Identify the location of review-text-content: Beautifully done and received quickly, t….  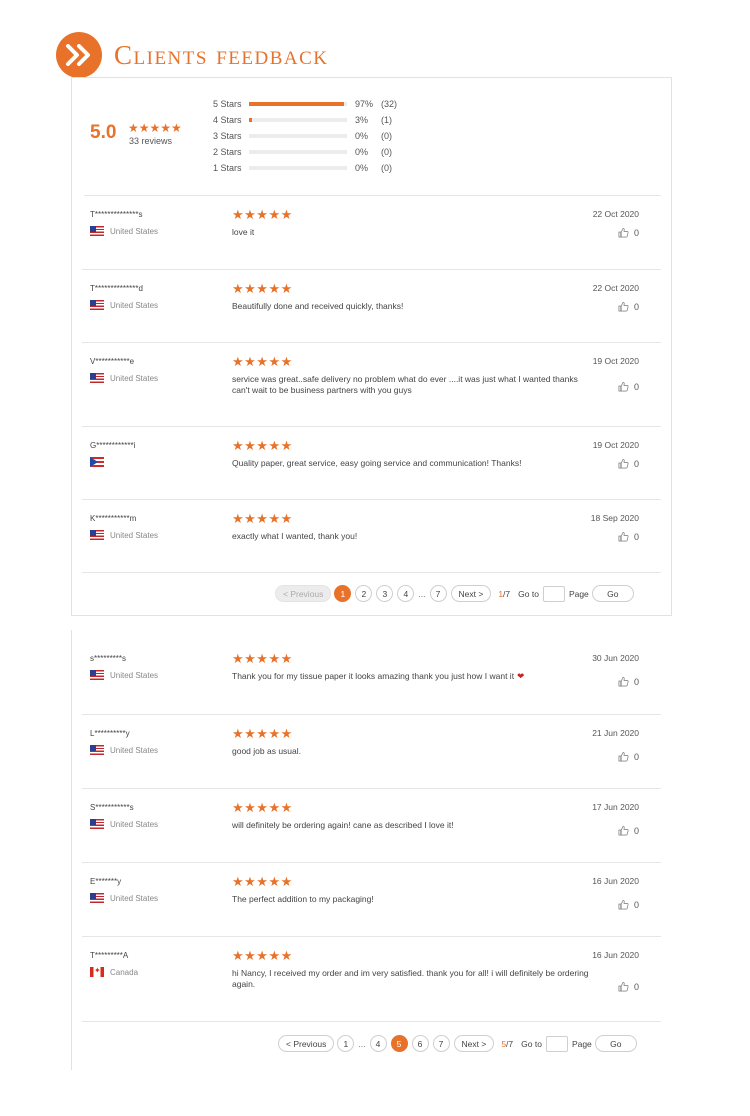
(318, 306).